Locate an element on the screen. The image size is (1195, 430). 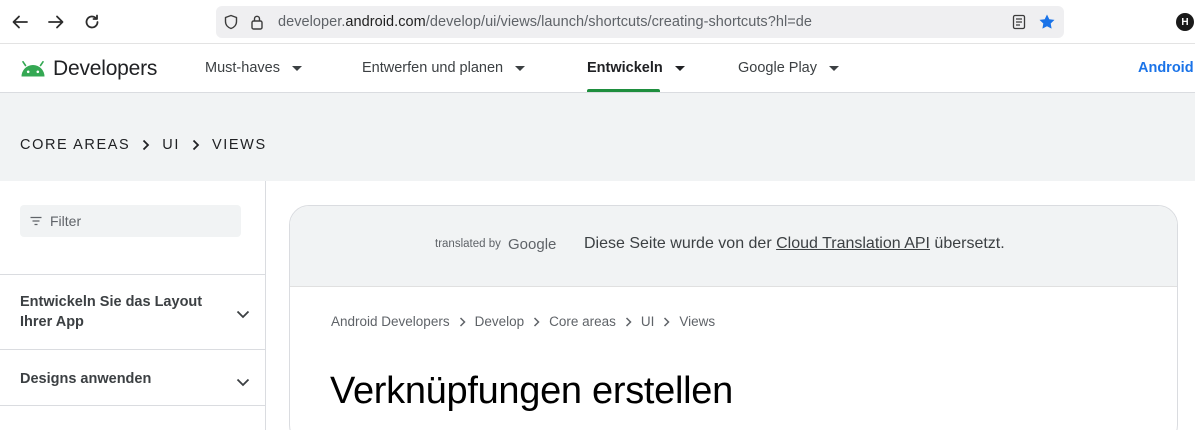
nav-label: Must-haves is located at coordinates (242, 68).